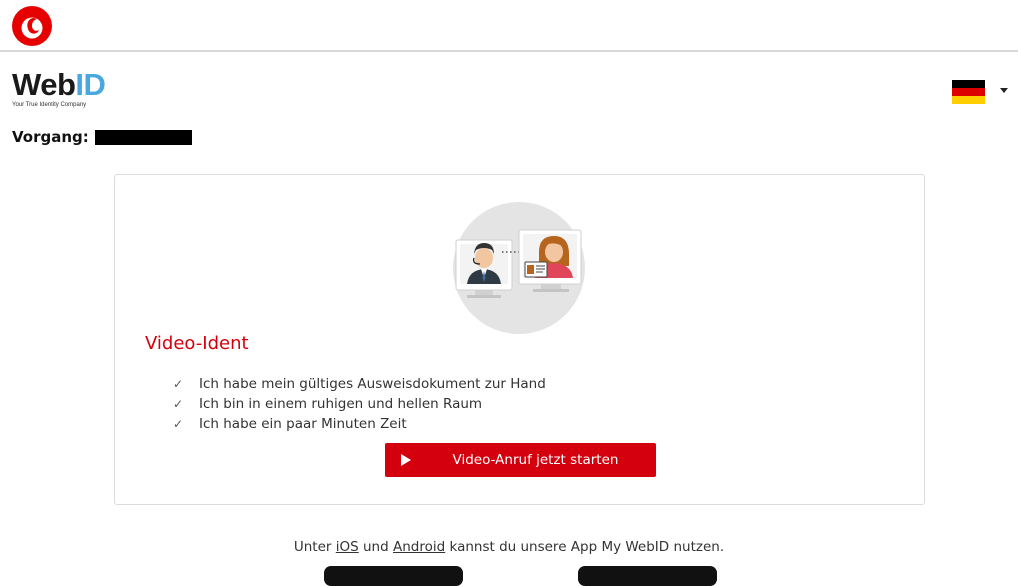 This screenshot has width=1018, height=586. What do you see at coordinates (44, 84) in the screenshot?
I see `webid-wordmark-web: Web` at bounding box center [44, 84].